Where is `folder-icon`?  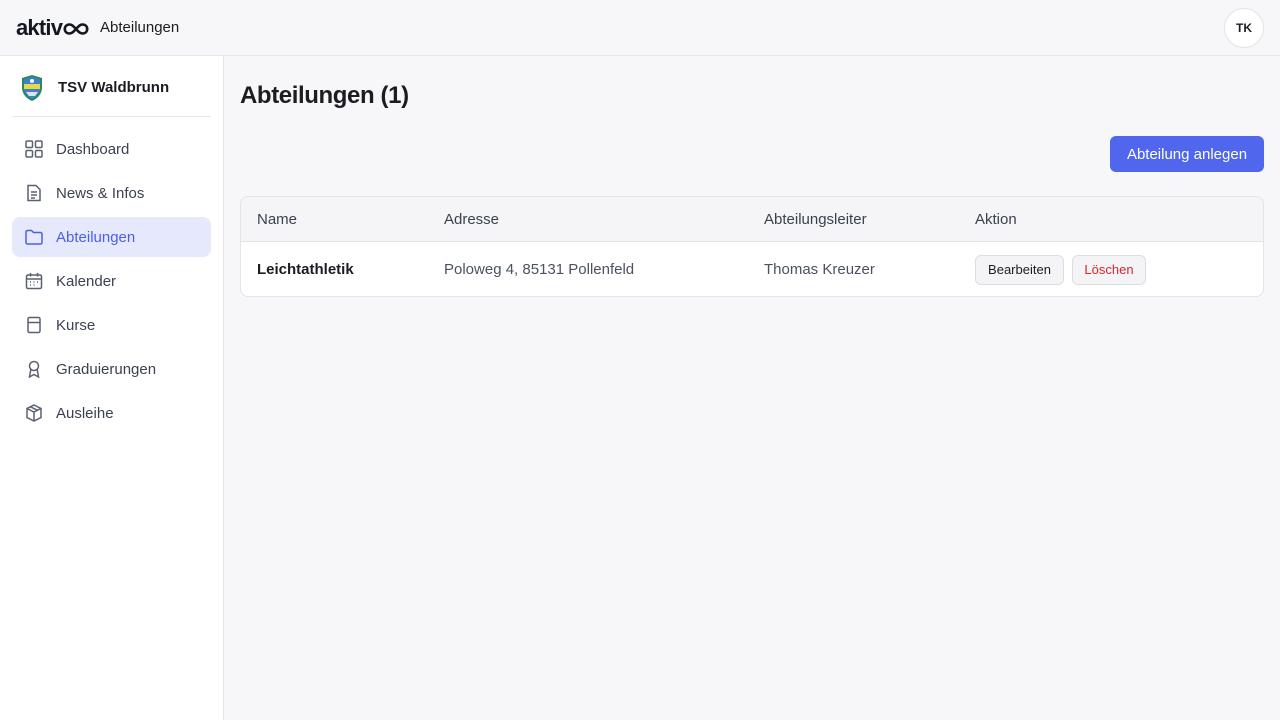
folder-icon is located at coordinates (34, 237).